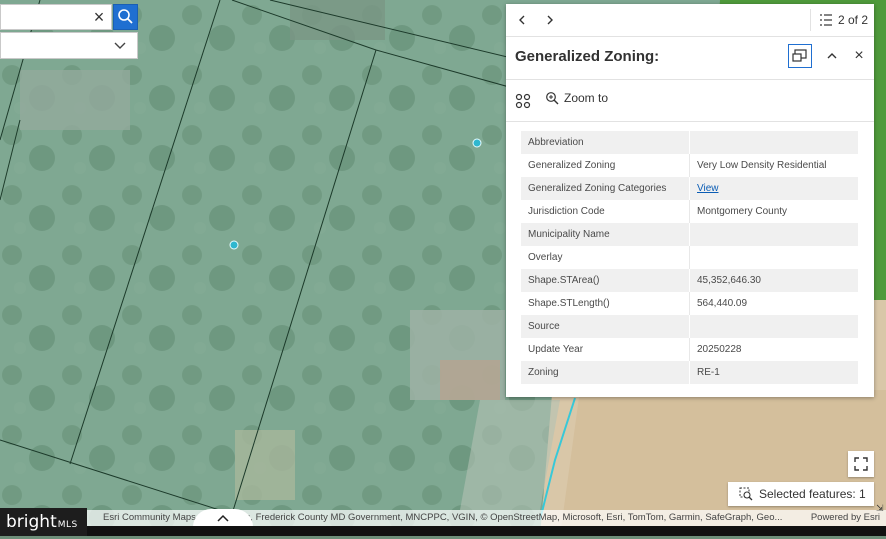 Image resolution: width=886 pixels, height=539 pixels. What do you see at coordinates (56, 17) in the screenshot?
I see `search-input: ×` at bounding box center [56, 17].